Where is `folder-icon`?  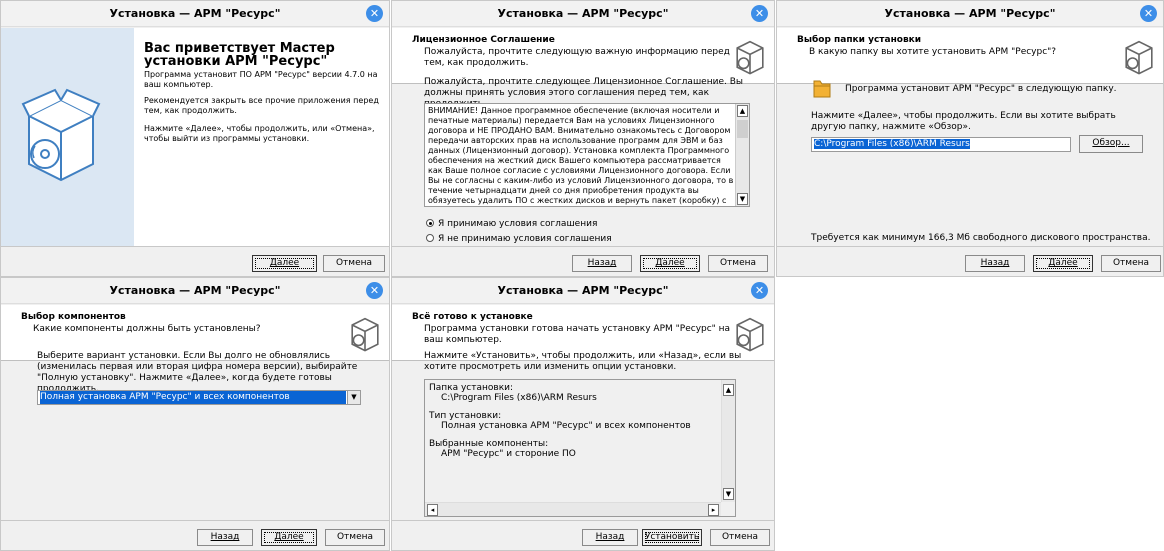 folder-icon is located at coordinates (822, 89).